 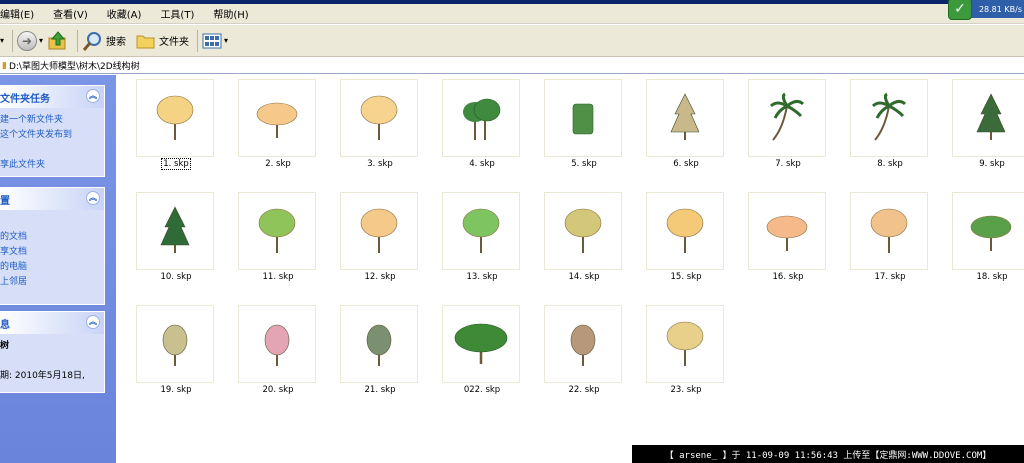 I want to click on file-name: 22. skp, so click(x=584, y=390).